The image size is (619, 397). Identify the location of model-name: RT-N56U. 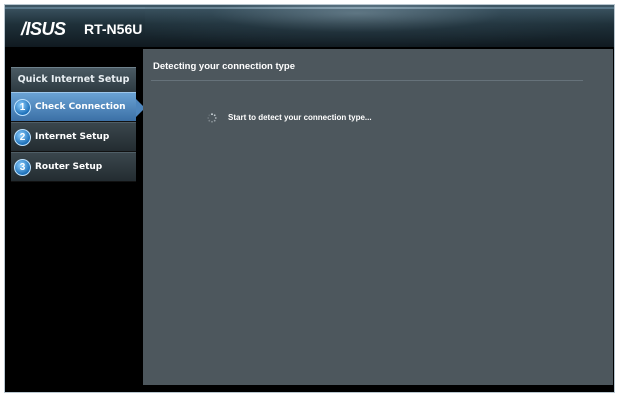
(113, 29).